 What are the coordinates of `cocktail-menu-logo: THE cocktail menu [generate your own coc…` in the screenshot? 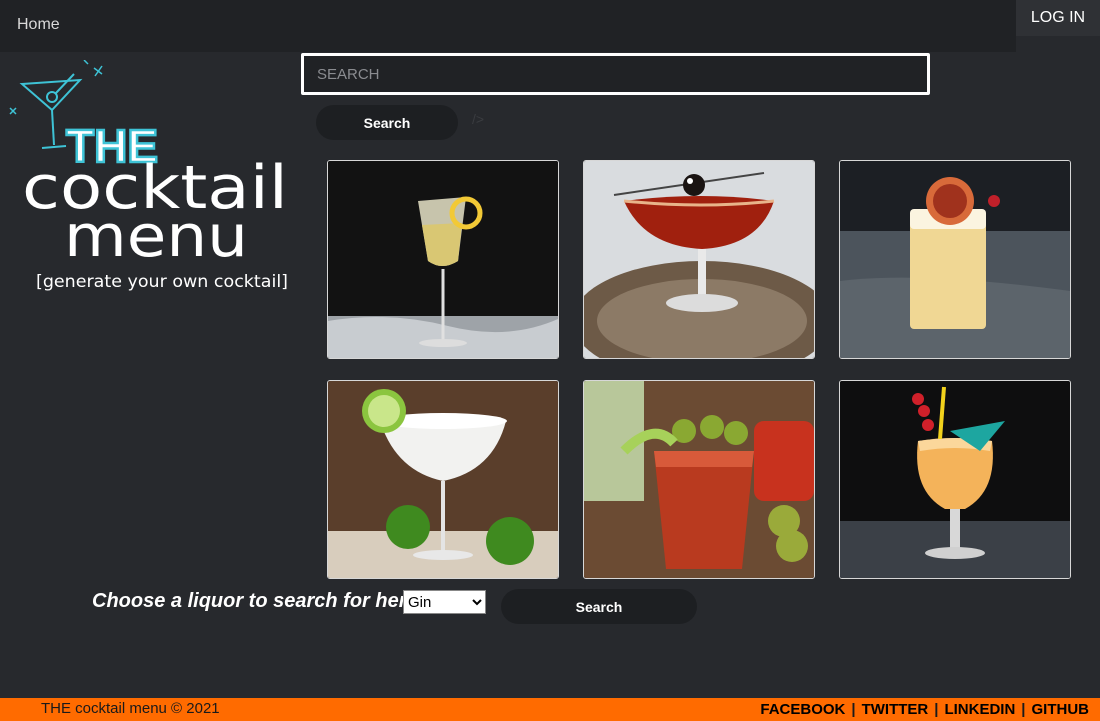 It's located at (148, 176).